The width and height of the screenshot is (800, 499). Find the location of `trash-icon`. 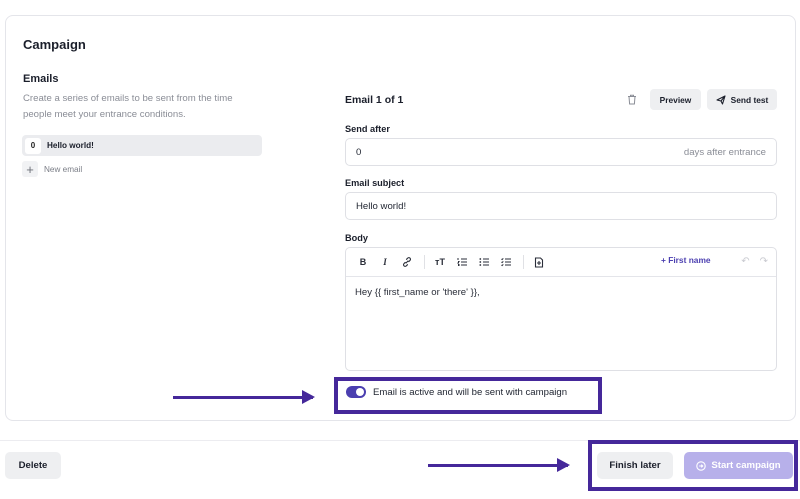

trash-icon is located at coordinates (632, 99).